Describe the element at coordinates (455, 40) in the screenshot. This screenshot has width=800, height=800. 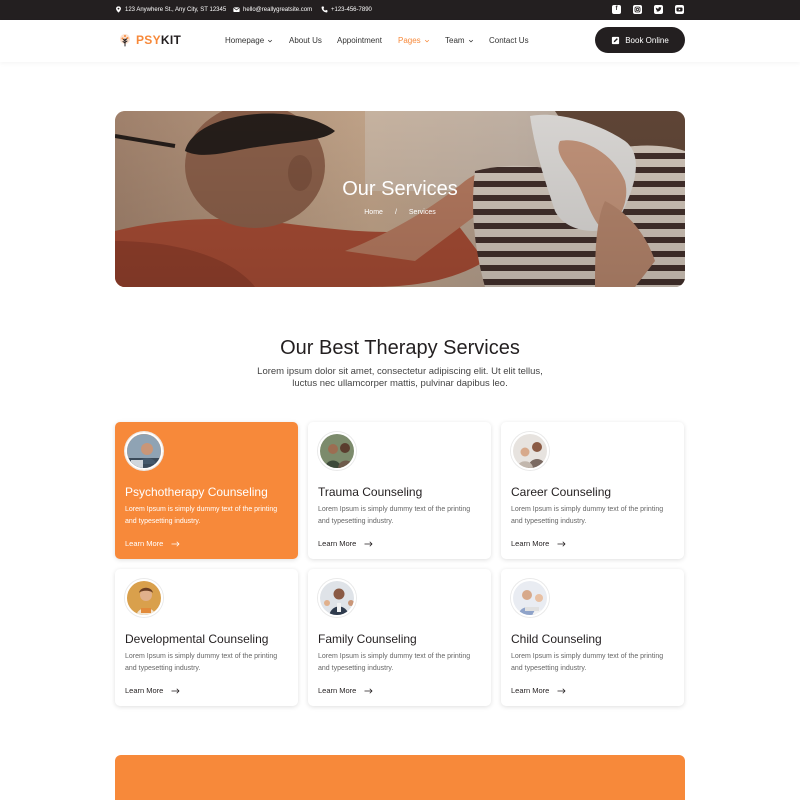
I see `nav-item-label: Team` at that location.